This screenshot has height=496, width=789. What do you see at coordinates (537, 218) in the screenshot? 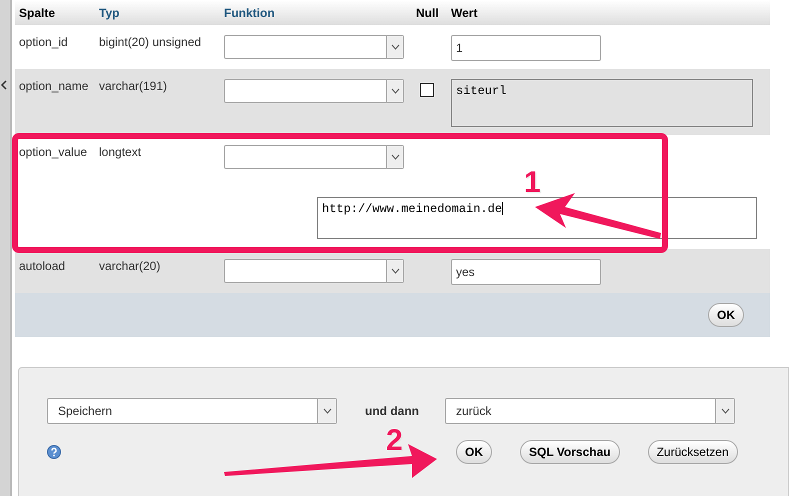
I see `value-textarea: http://www.meinedomain.de` at bounding box center [537, 218].